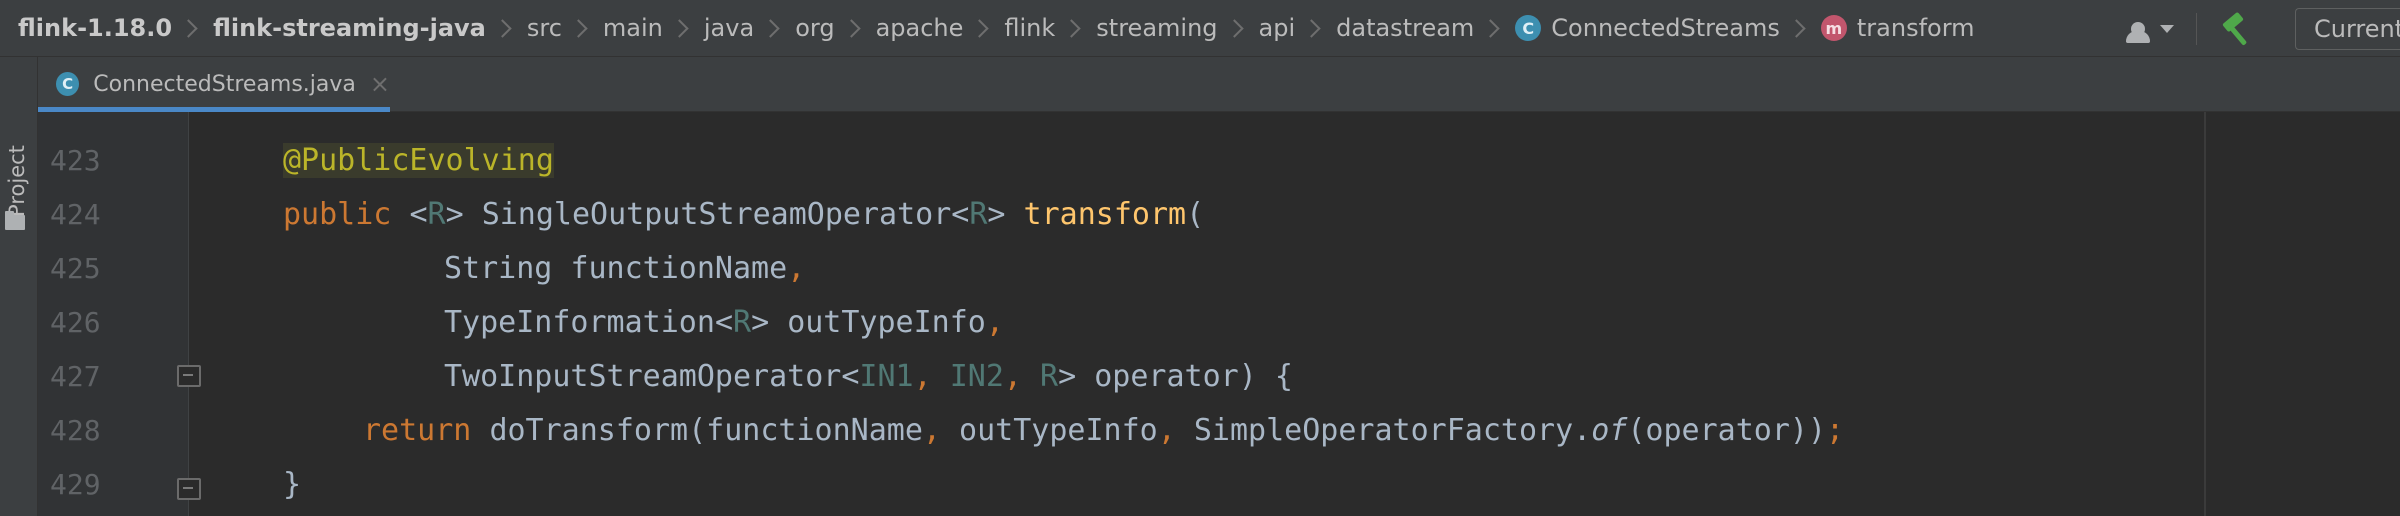 This screenshot has width=2400, height=516. What do you see at coordinates (1915, 28) in the screenshot?
I see `breadcrumb-method-label: transform` at bounding box center [1915, 28].